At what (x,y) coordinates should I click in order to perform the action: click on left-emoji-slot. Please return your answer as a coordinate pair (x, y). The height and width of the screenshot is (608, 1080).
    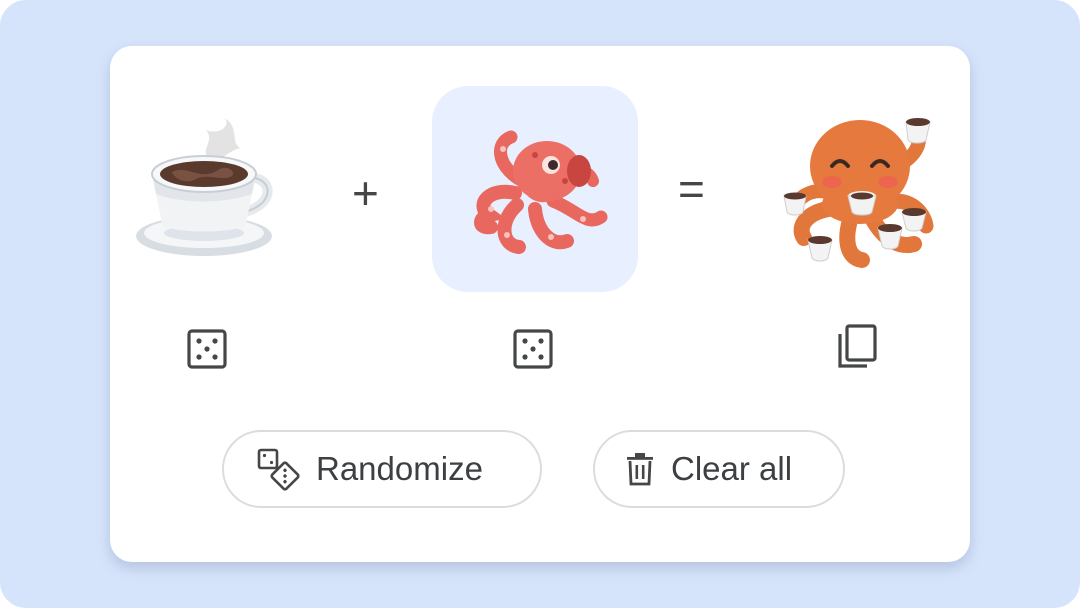
    Looking at the image, I should click on (208, 192).